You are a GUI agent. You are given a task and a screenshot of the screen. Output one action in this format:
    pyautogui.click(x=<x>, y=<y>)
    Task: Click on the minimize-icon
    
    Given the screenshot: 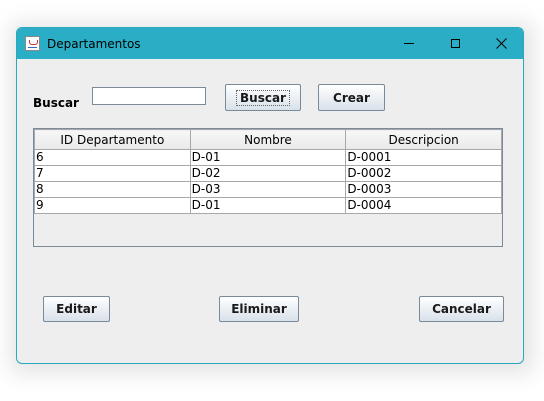 What is the action you would take?
    pyautogui.click(x=409, y=43)
    